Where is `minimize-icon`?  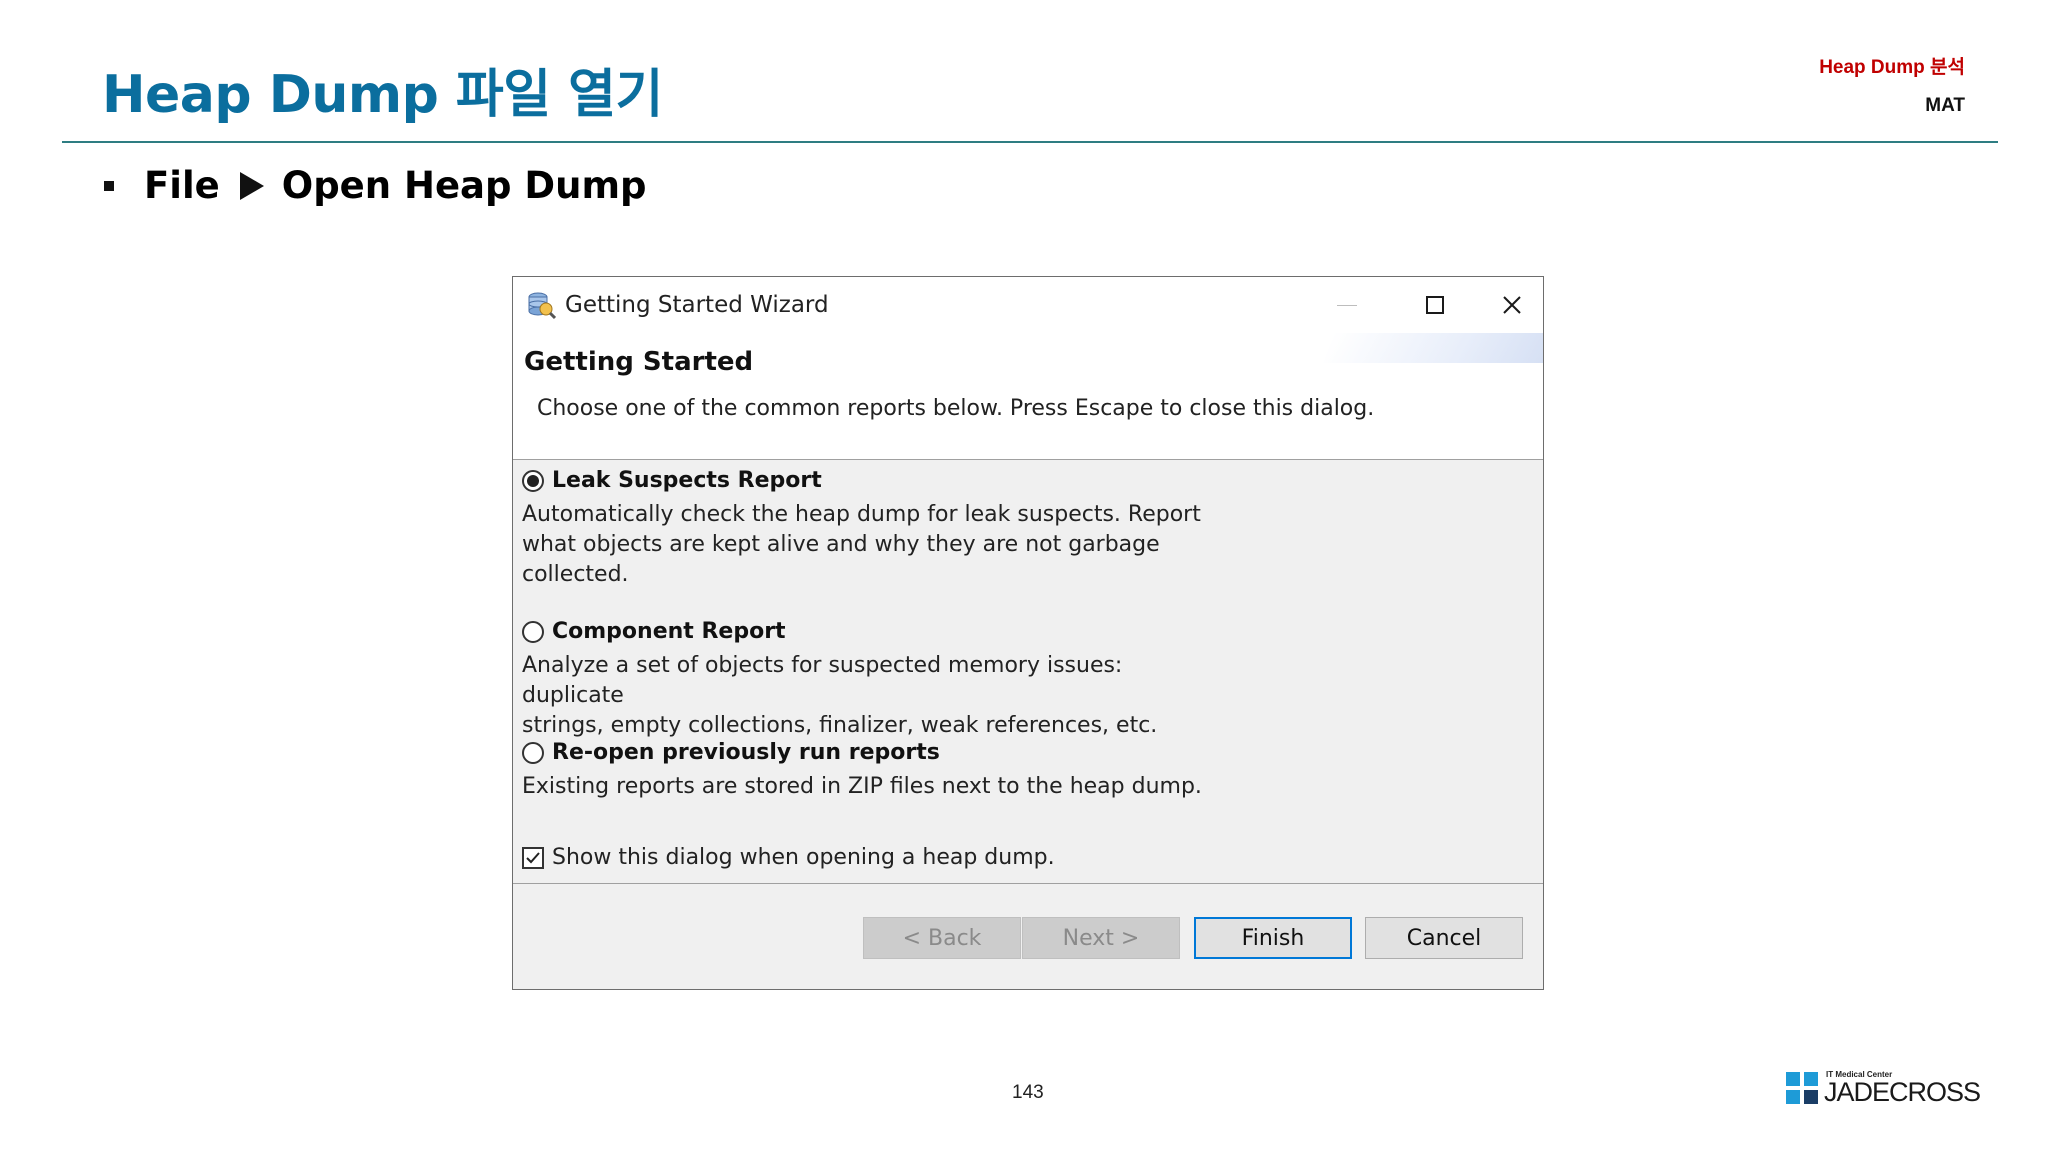 minimize-icon is located at coordinates (1347, 305).